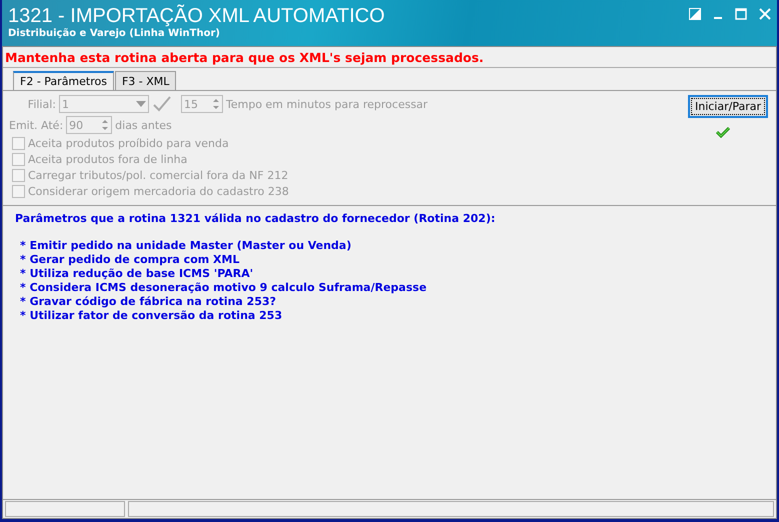 Image resolution: width=779 pixels, height=522 pixels. I want to click on info-item: * Considera ICMS desoneração motivo 9 calculo Suframa/Repasse, so click(223, 288).